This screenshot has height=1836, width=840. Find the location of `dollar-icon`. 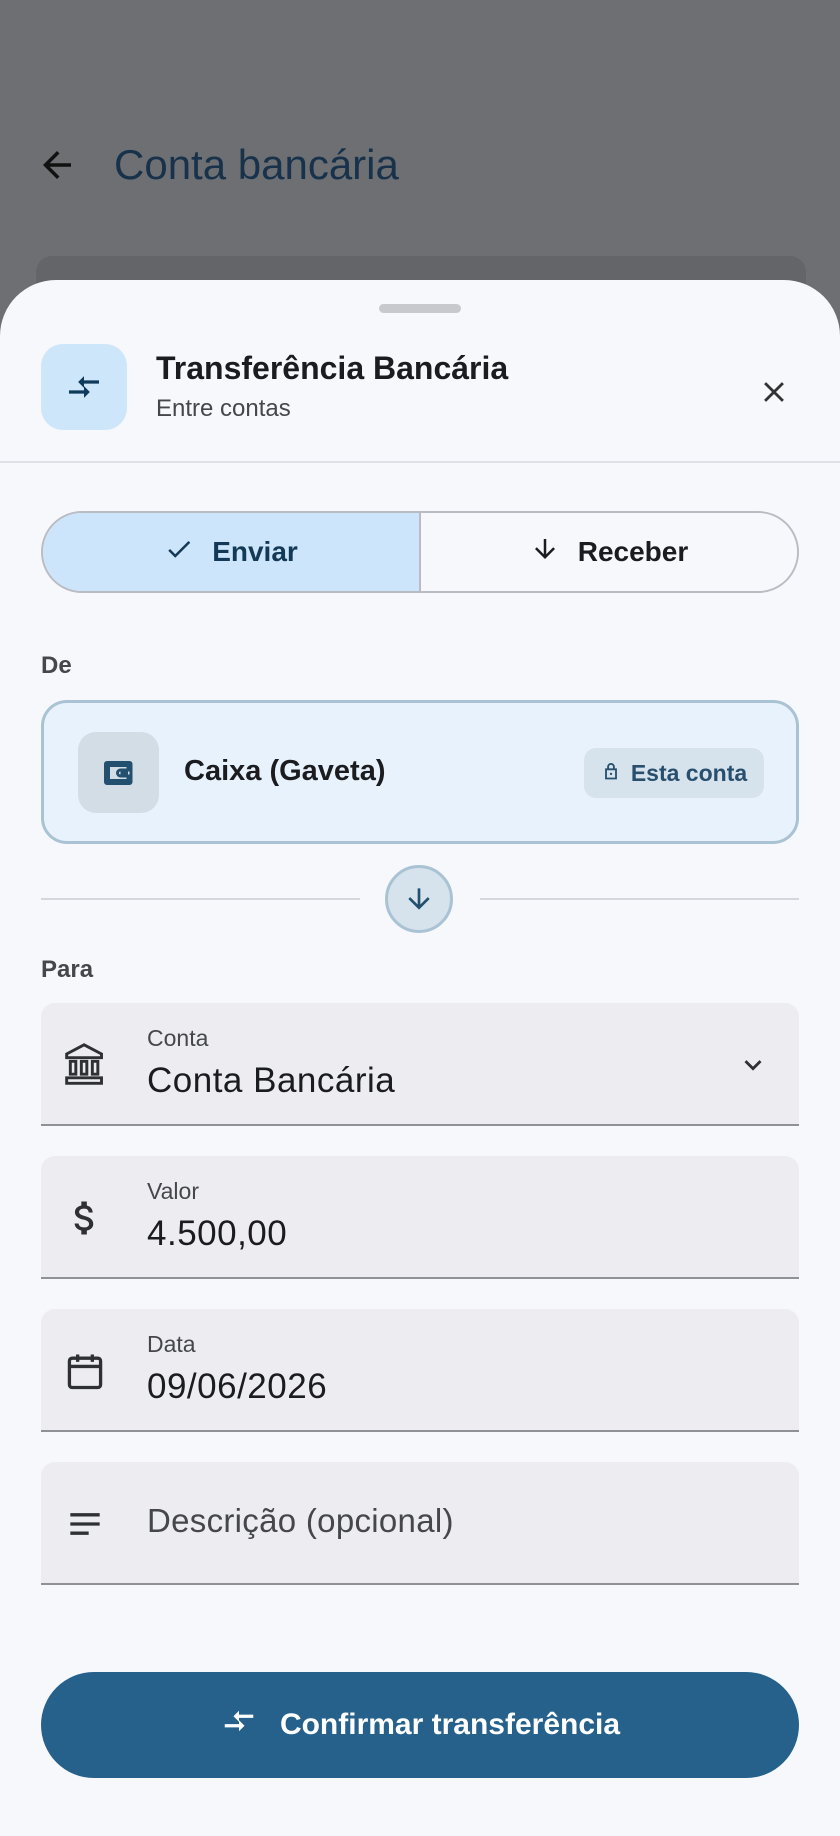

dollar-icon is located at coordinates (85, 1218).